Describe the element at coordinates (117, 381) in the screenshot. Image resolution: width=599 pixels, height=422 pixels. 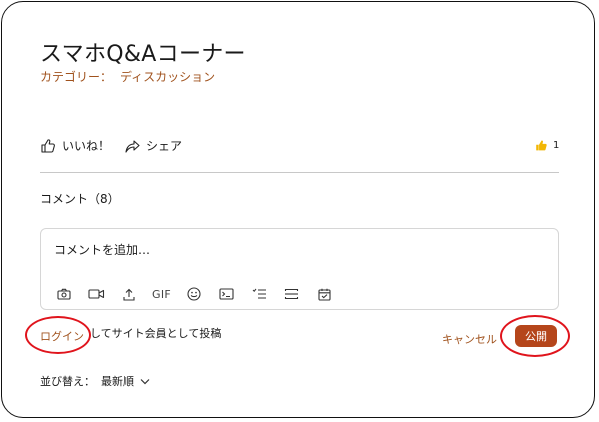
I see `sort-value: 最新順` at that location.